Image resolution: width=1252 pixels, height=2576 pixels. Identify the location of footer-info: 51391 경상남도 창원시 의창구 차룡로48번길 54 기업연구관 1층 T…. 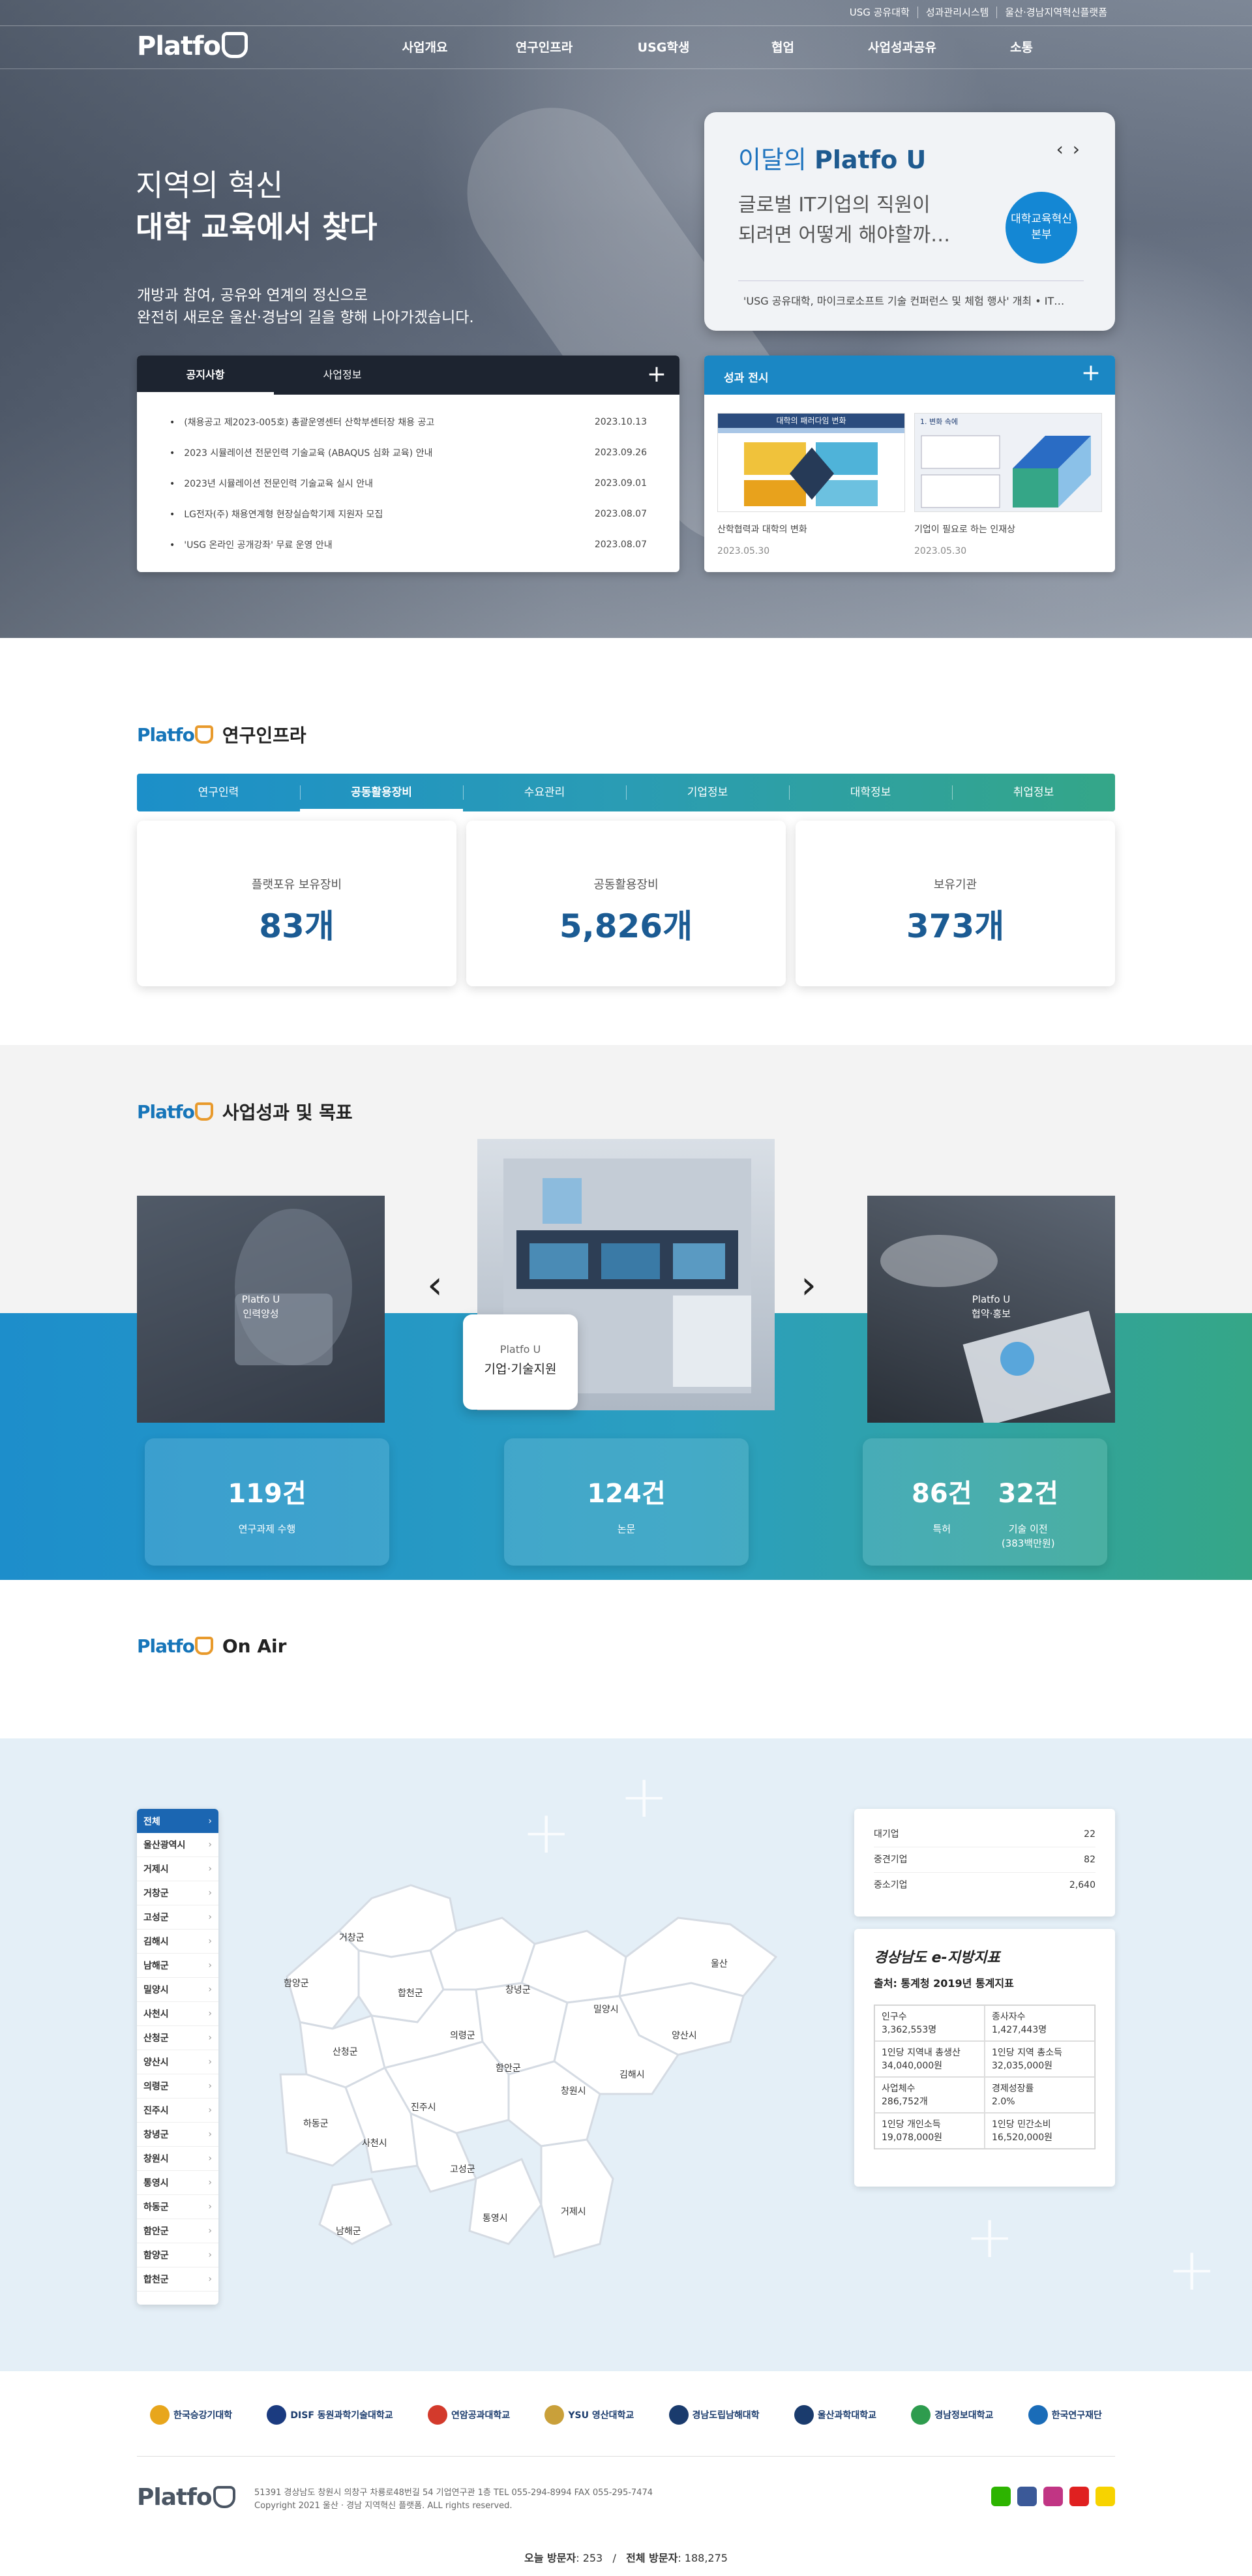
(453, 2500).